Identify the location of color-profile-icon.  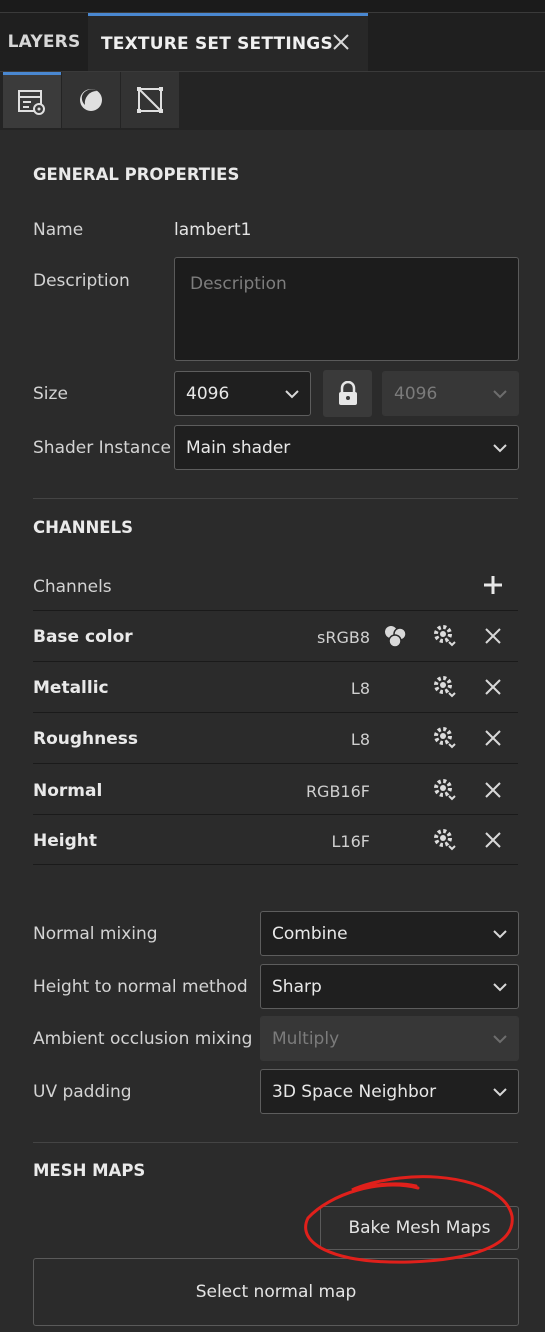
(395, 636).